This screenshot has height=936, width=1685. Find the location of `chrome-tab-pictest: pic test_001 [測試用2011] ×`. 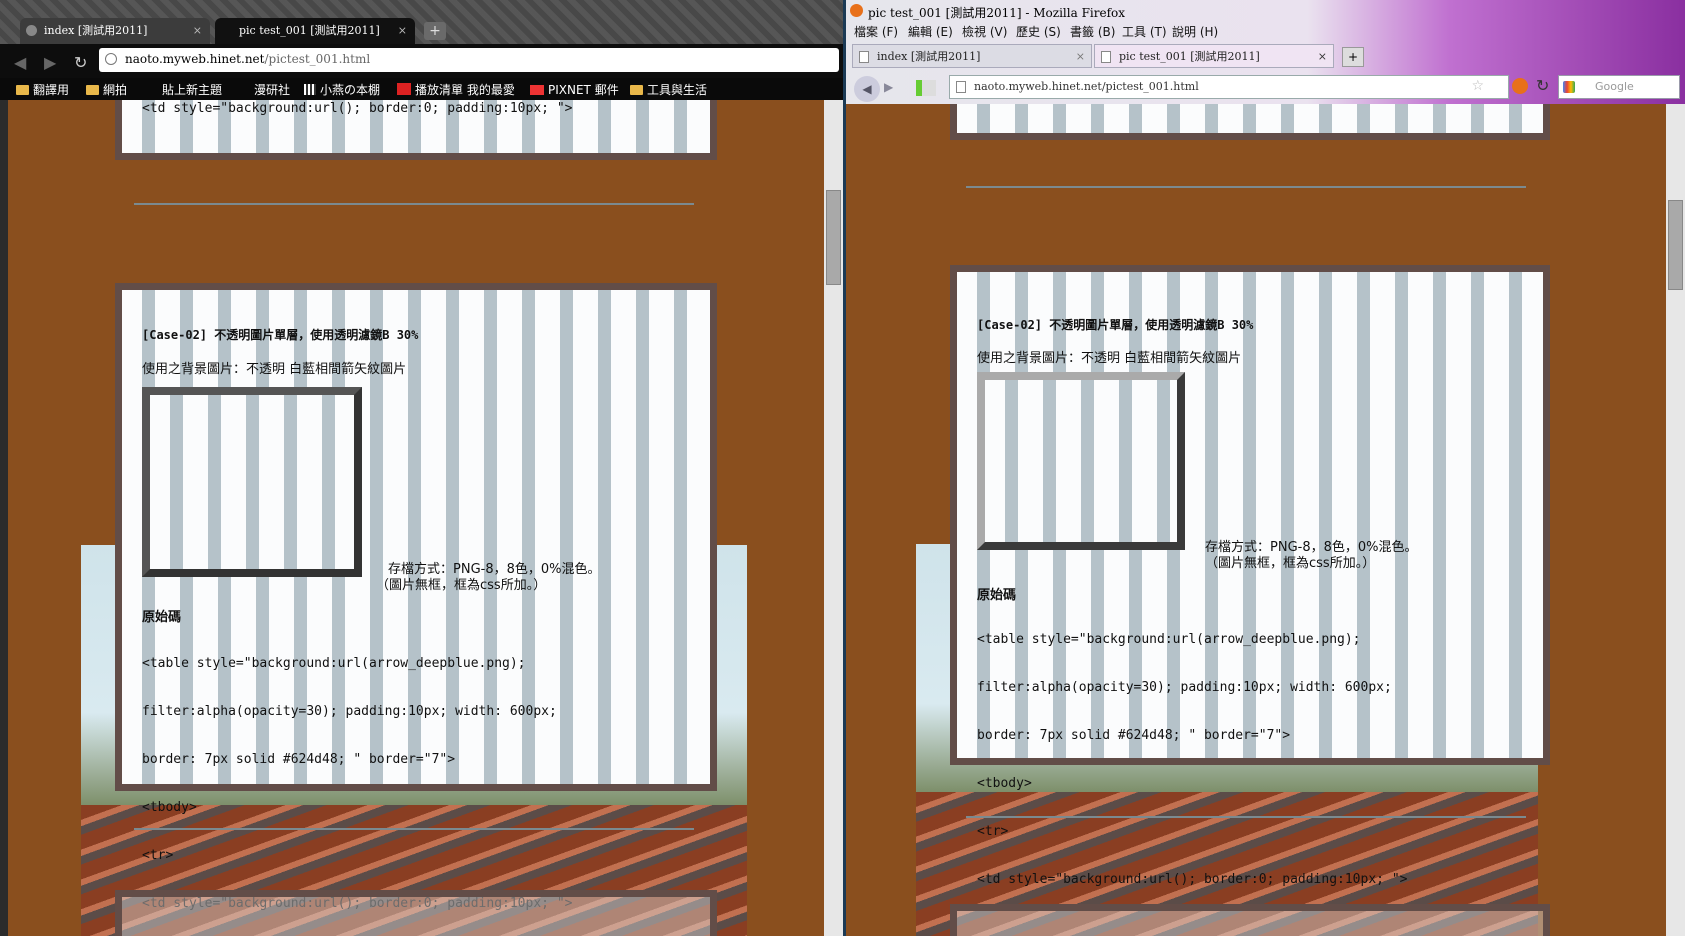

chrome-tab-pictest: pic test_001 [測試用2011] × is located at coordinates (315, 31).